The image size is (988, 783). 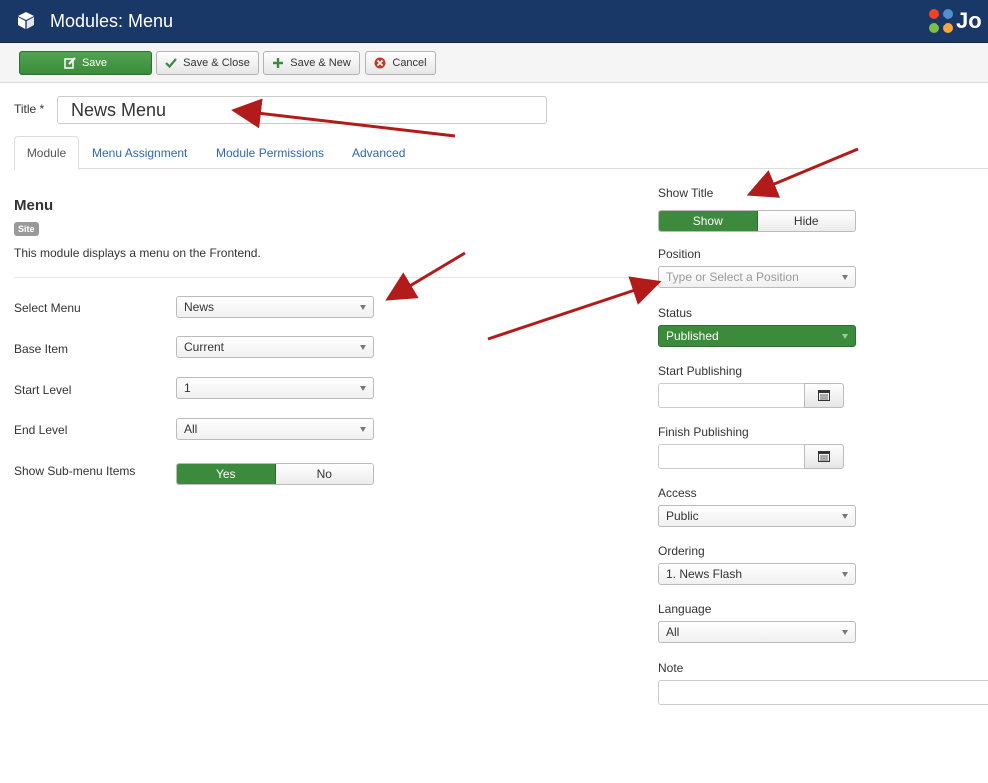 I want to click on base-item-value: Current, so click(x=204, y=347).